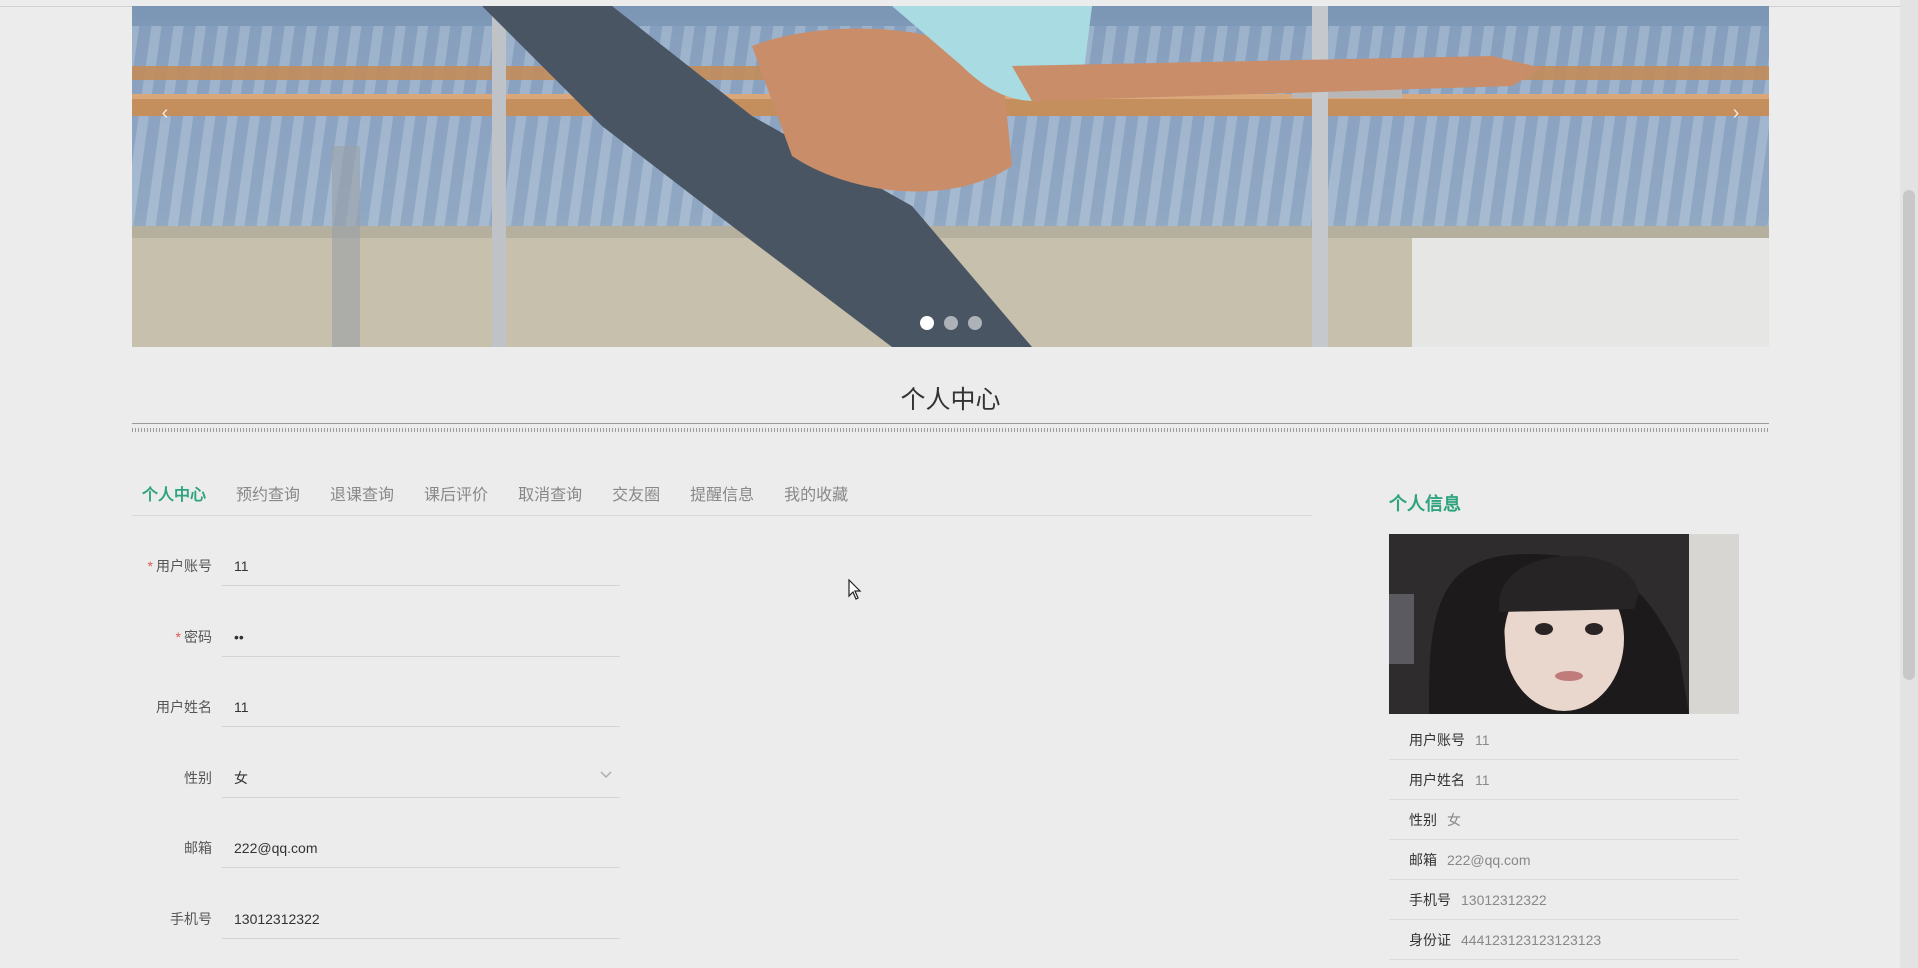 This screenshot has height=968, width=1918. Describe the element at coordinates (362, 498) in the screenshot. I see `tab-withdraw-query: 退课查询` at that location.